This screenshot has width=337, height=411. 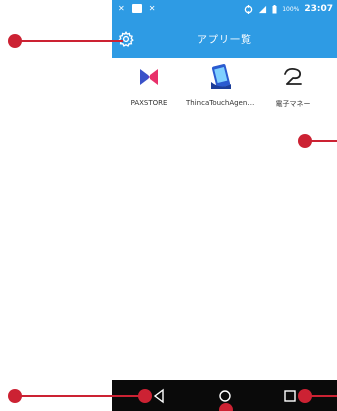 I want to click on recents-square-icon, so click(x=290, y=396).